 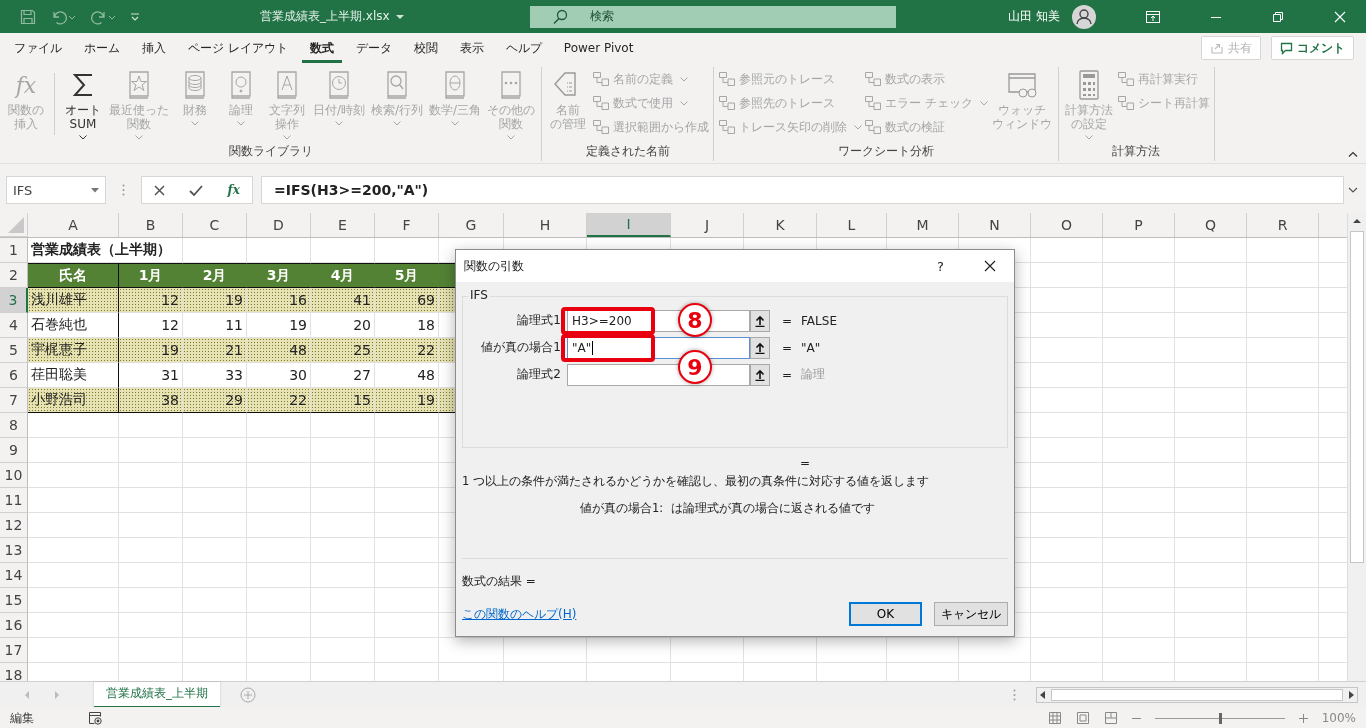 I want to click on ribbon-tab: ページ レイアウト, so click(x=238, y=48).